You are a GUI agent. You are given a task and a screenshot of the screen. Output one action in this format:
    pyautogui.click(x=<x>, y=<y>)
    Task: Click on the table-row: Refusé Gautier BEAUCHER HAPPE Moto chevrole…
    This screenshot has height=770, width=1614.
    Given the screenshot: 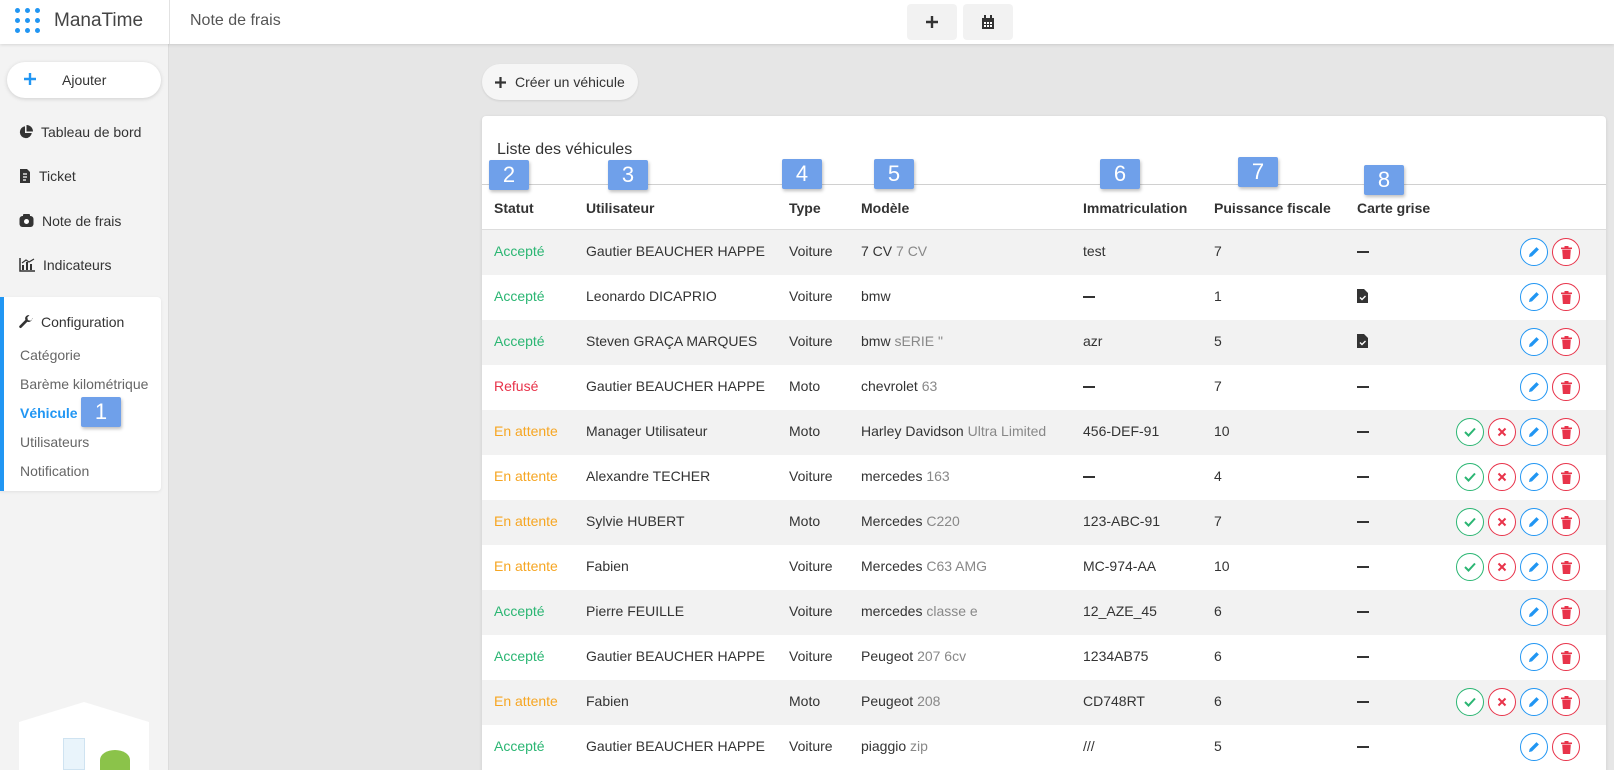 What is the action you would take?
    pyautogui.click(x=1044, y=387)
    